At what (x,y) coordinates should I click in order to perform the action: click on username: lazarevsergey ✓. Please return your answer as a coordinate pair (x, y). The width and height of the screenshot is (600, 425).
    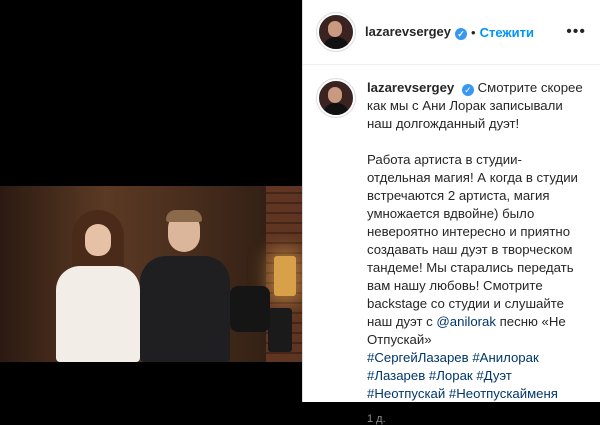
    Looking at the image, I should click on (416, 32).